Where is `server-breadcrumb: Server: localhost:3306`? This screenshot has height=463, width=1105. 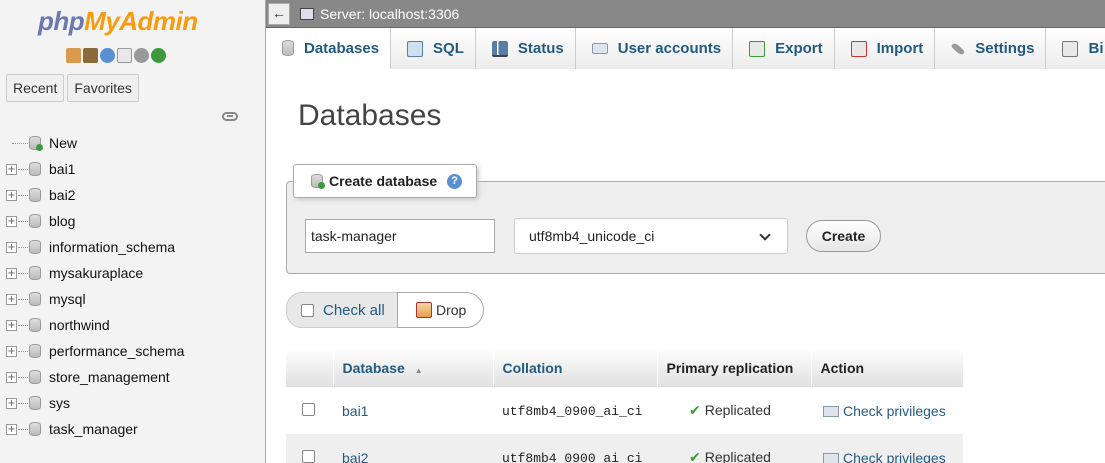
server-breadcrumb: Server: localhost:3306 is located at coordinates (389, 14).